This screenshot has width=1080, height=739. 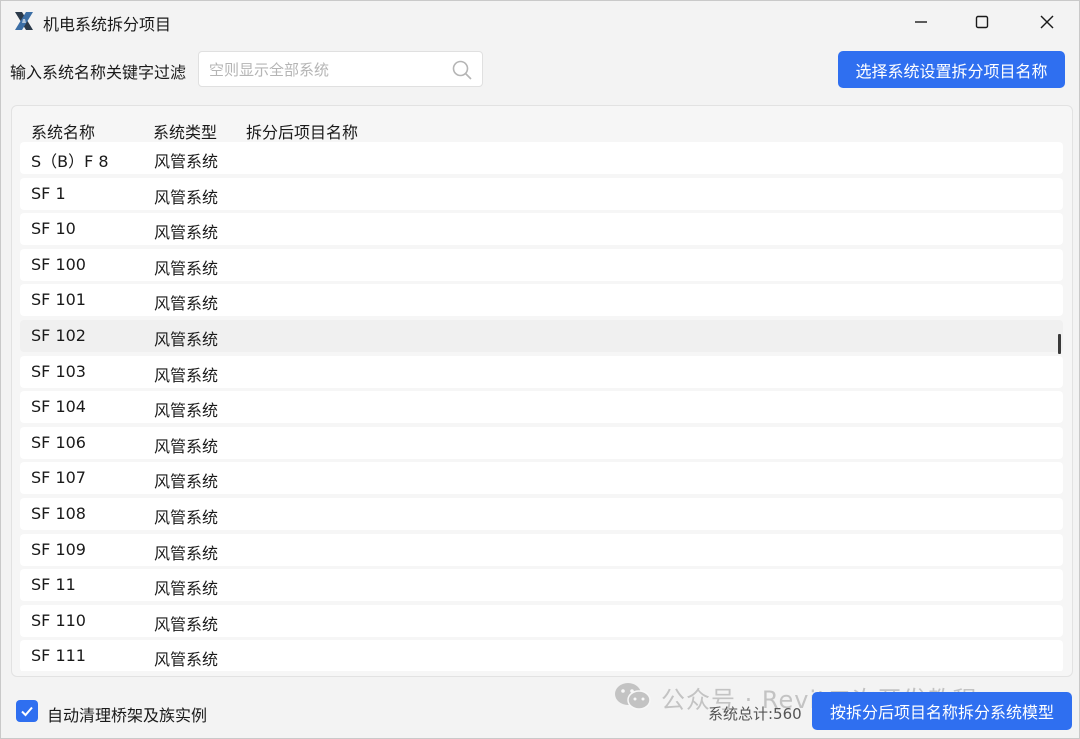 What do you see at coordinates (541, 158) in the screenshot?
I see `table-row: S（B）F 8 风管系统` at bounding box center [541, 158].